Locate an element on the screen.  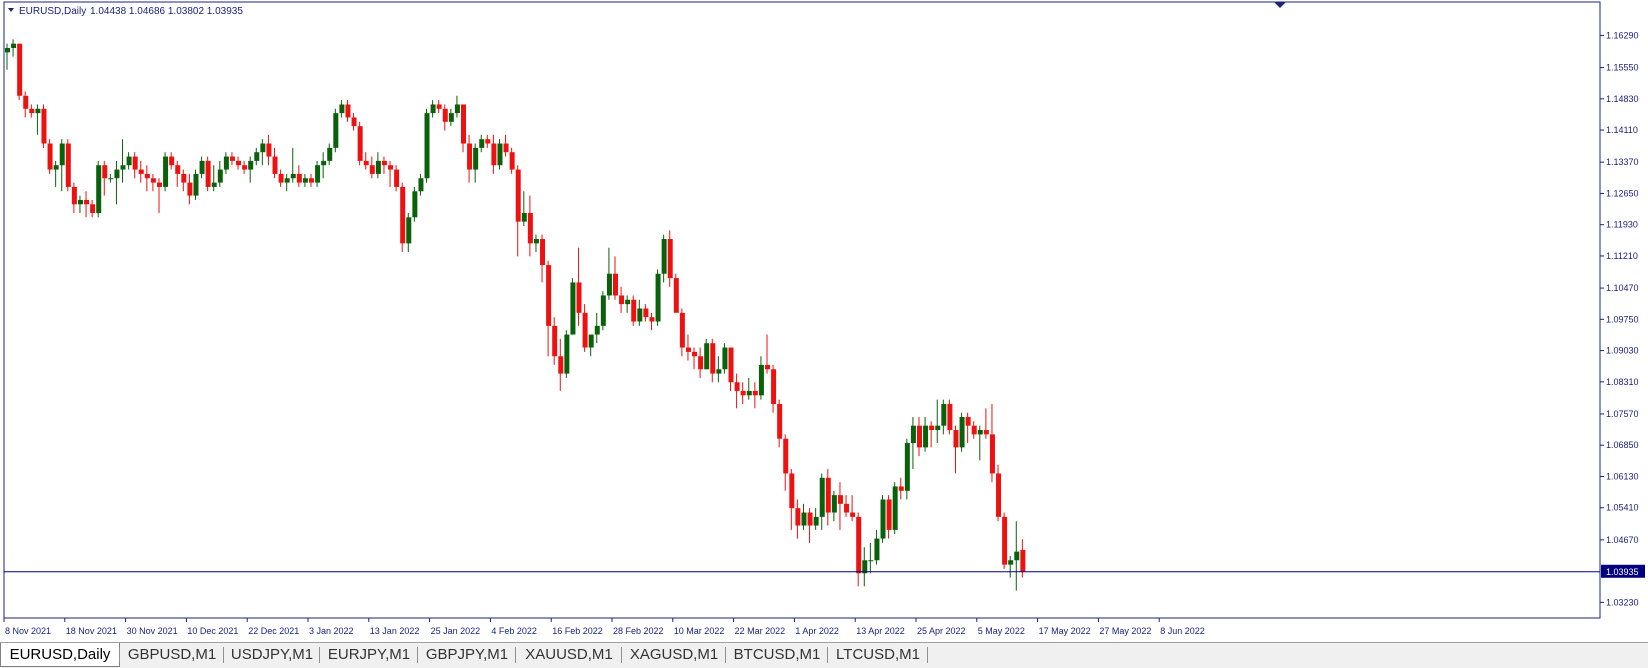
current-price-label: 1.03935 is located at coordinates (1622, 572).